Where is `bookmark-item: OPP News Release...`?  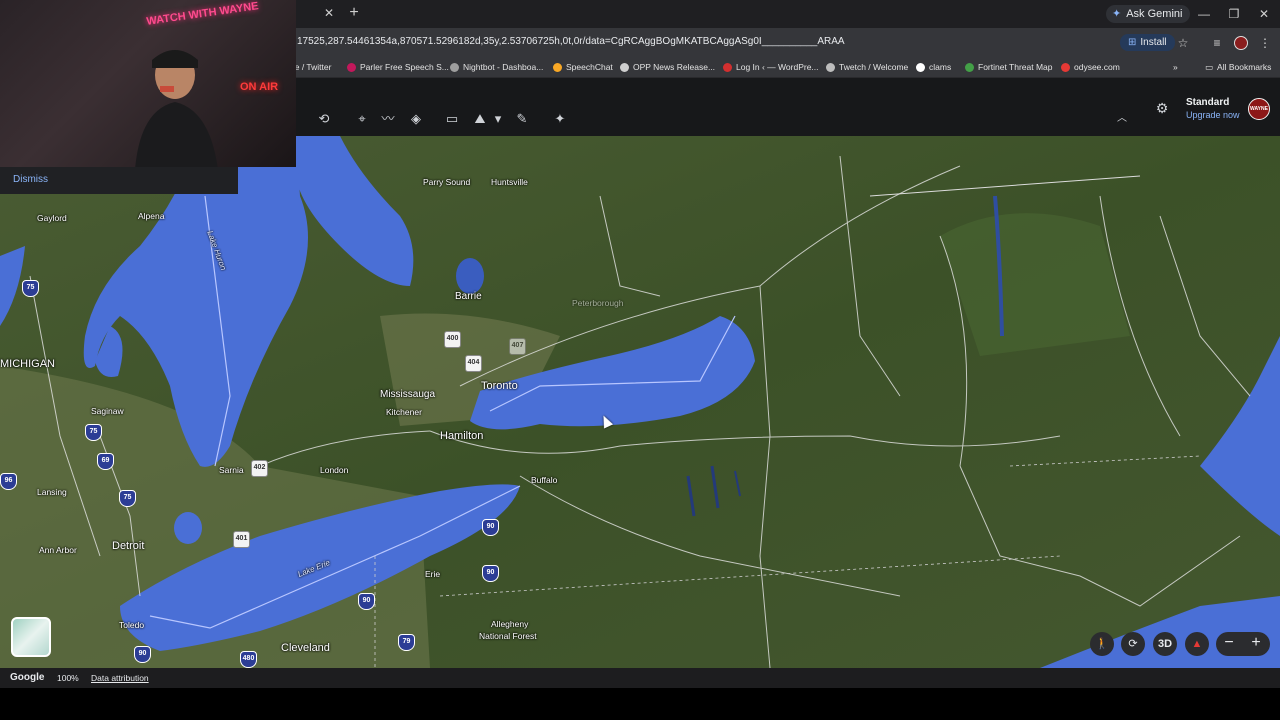
bookmark-item: OPP News Release... is located at coordinates (667, 67).